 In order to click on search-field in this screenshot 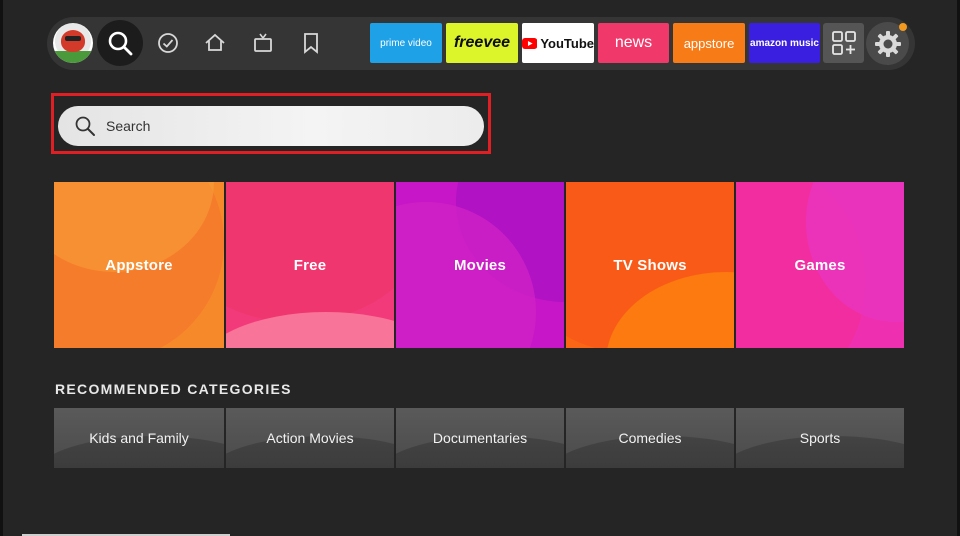, I will do `click(271, 126)`.